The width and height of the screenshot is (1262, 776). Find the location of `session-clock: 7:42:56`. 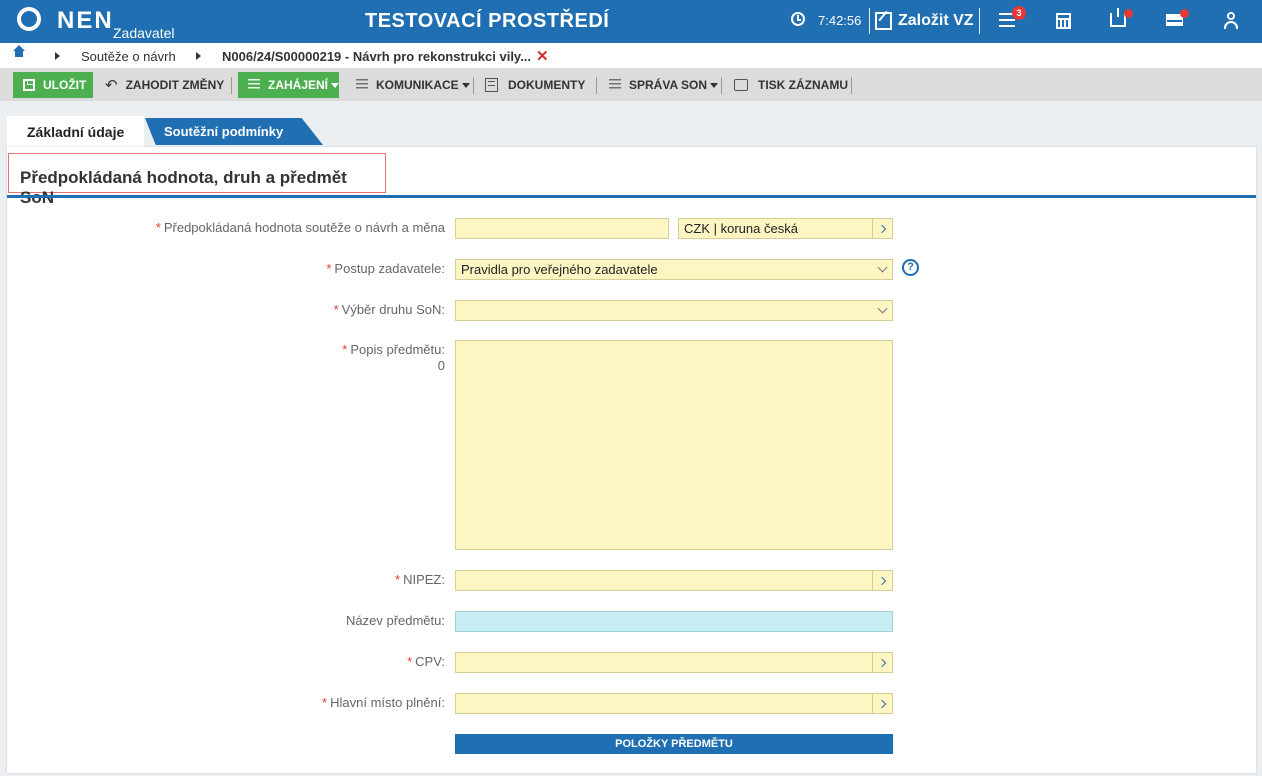

session-clock: 7:42:56 is located at coordinates (840, 20).